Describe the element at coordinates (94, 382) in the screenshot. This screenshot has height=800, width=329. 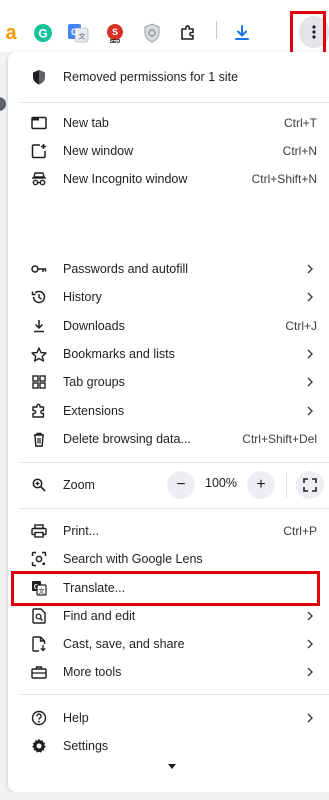
I see `tab-groups-label: Tab groups` at that location.